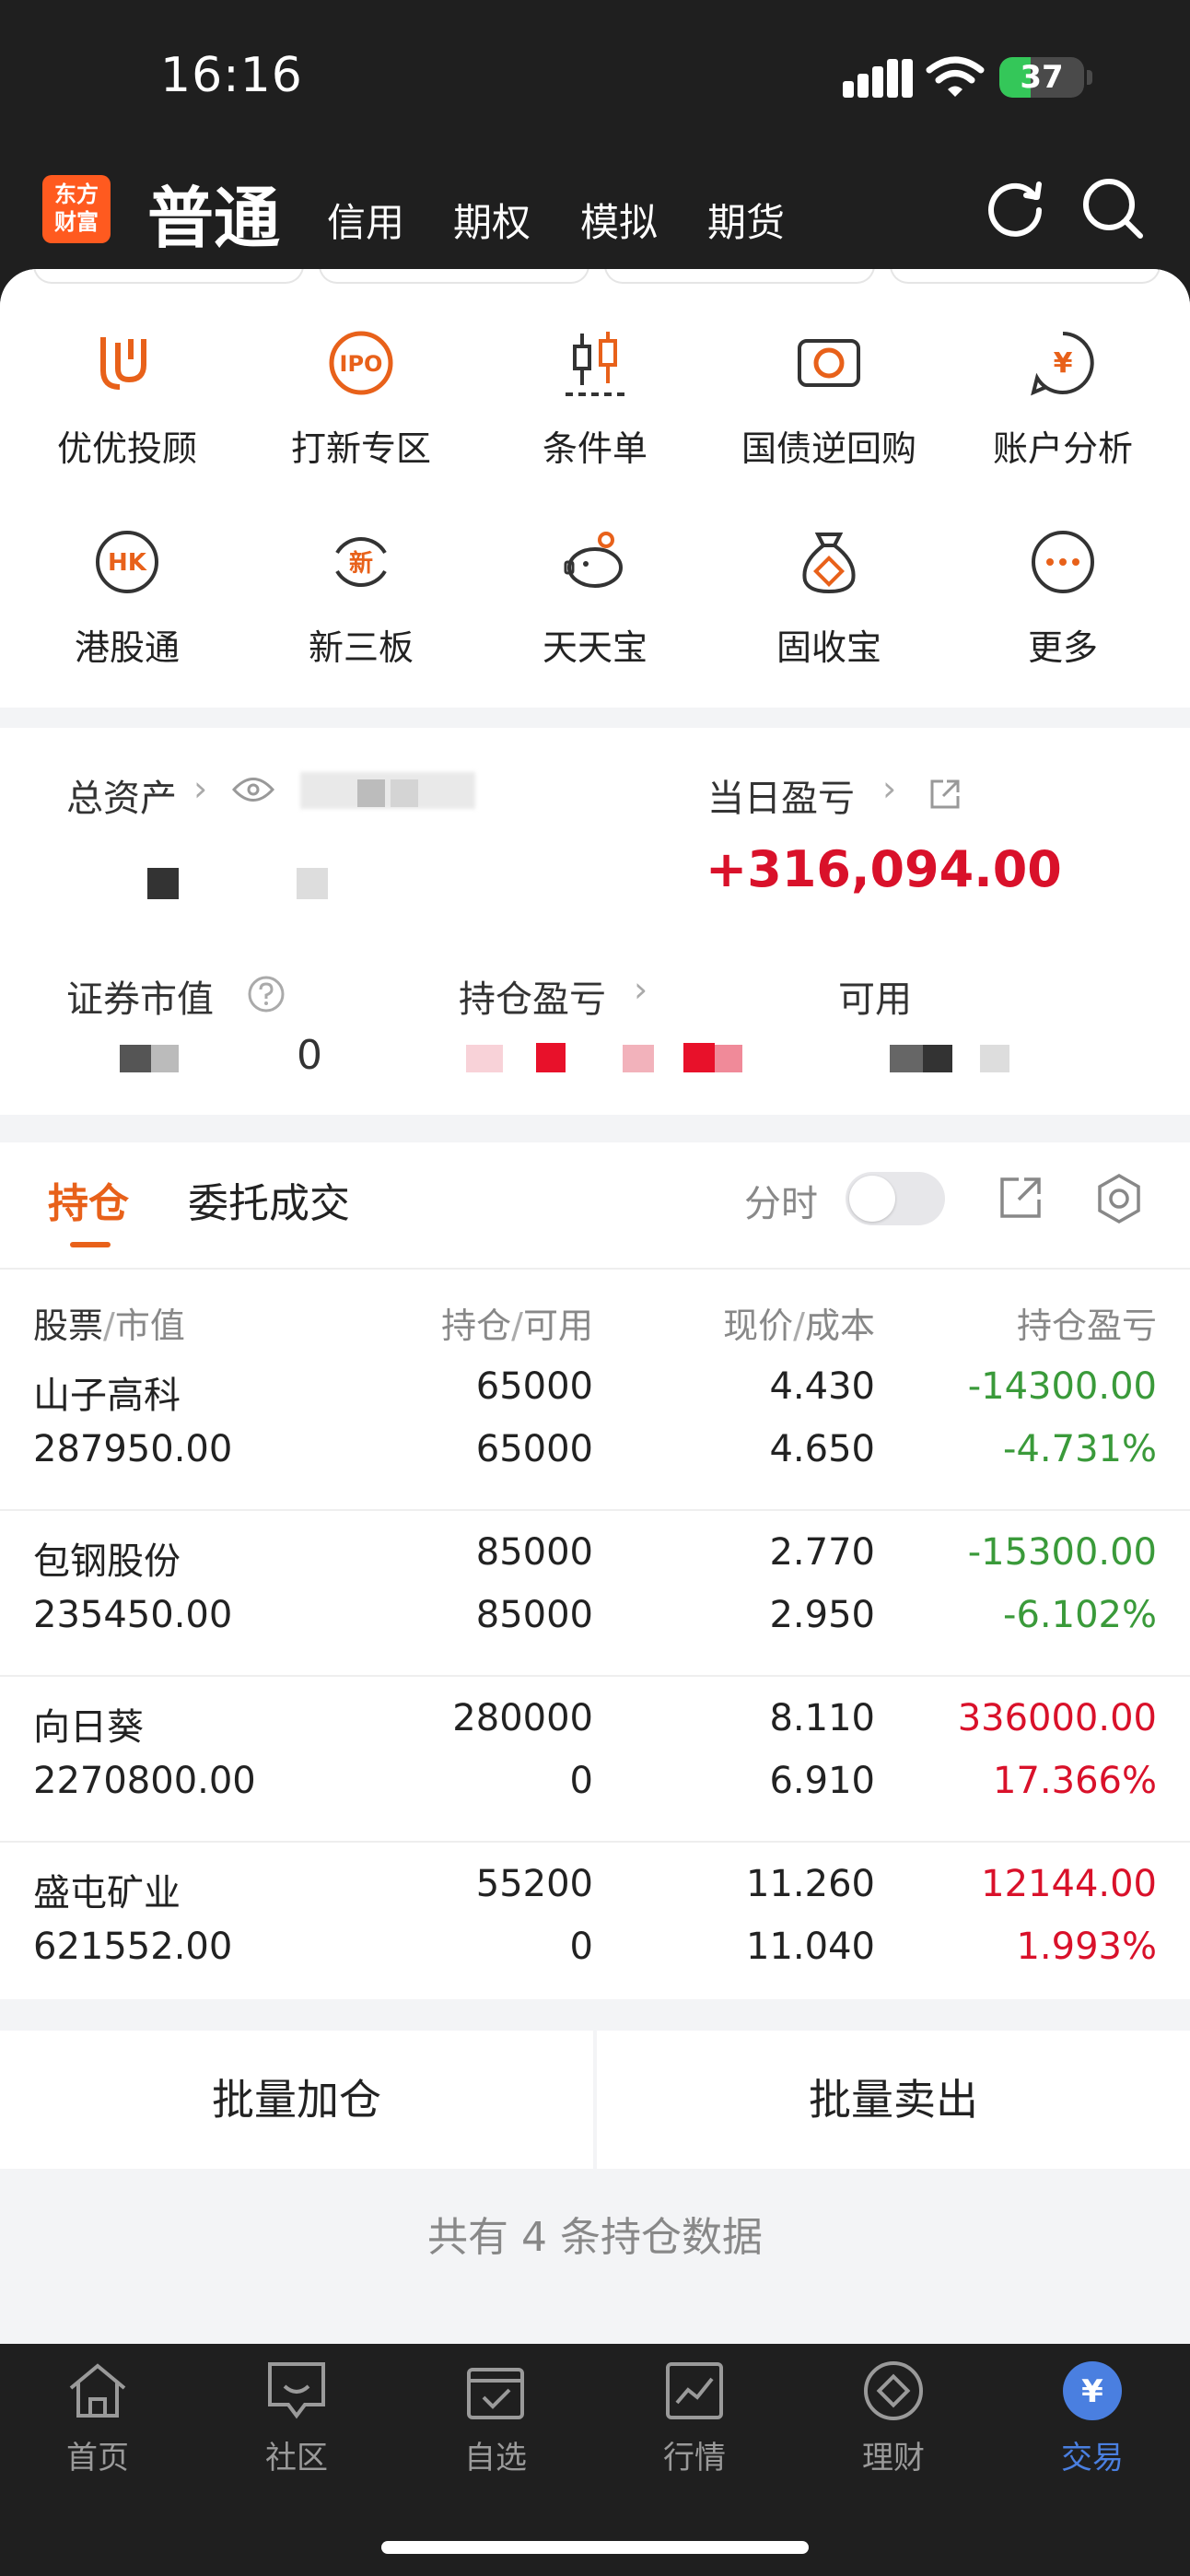 Image resolution: width=1190 pixels, height=2576 pixels. I want to click on feature-ipo: IPO 打新专区, so click(361, 398).